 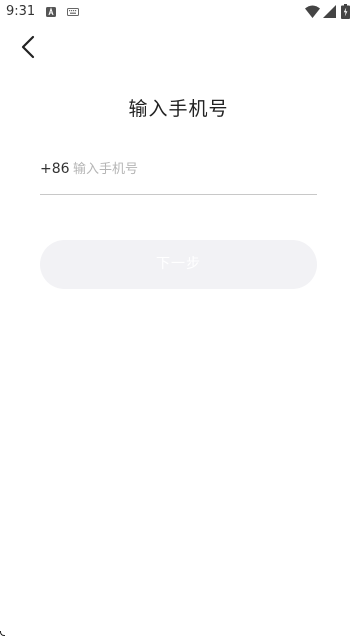 What do you see at coordinates (329, 11) in the screenshot?
I see `signal-icon` at bounding box center [329, 11].